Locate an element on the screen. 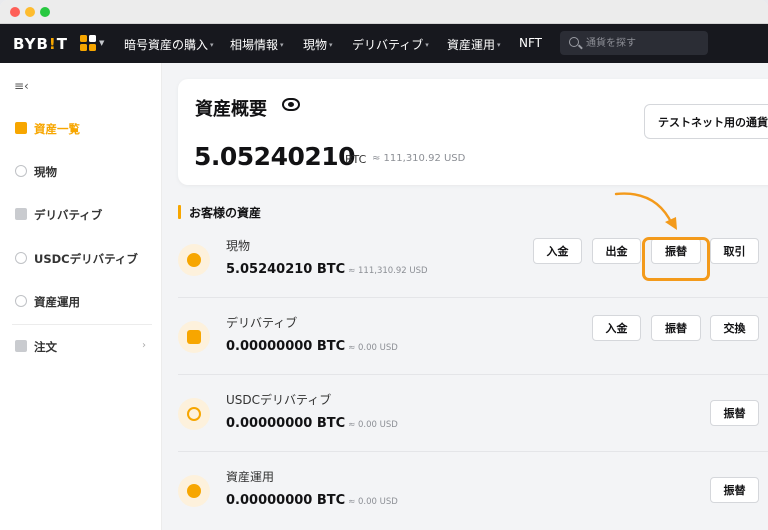 This screenshot has width=768, height=530. bybit-logo: BYB!T is located at coordinates (40, 44).